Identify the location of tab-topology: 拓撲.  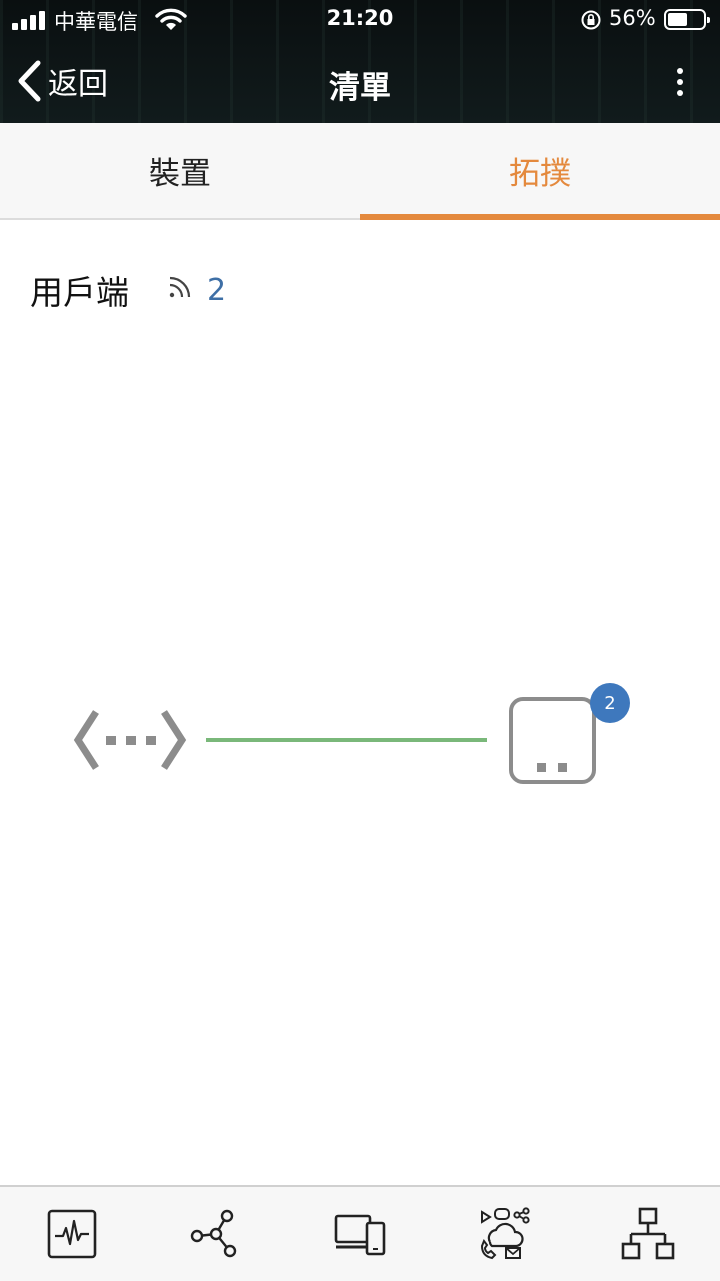
(540, 171).